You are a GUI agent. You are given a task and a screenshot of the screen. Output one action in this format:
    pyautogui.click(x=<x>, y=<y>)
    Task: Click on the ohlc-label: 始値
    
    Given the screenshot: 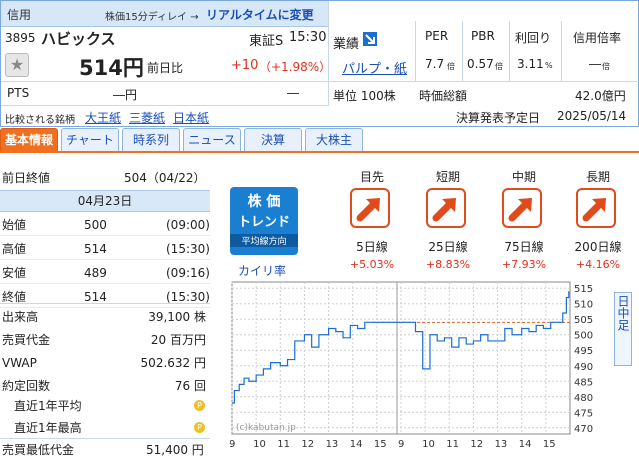 What is the action you would take?
    pyautogui.click(x=14, y=225)
    